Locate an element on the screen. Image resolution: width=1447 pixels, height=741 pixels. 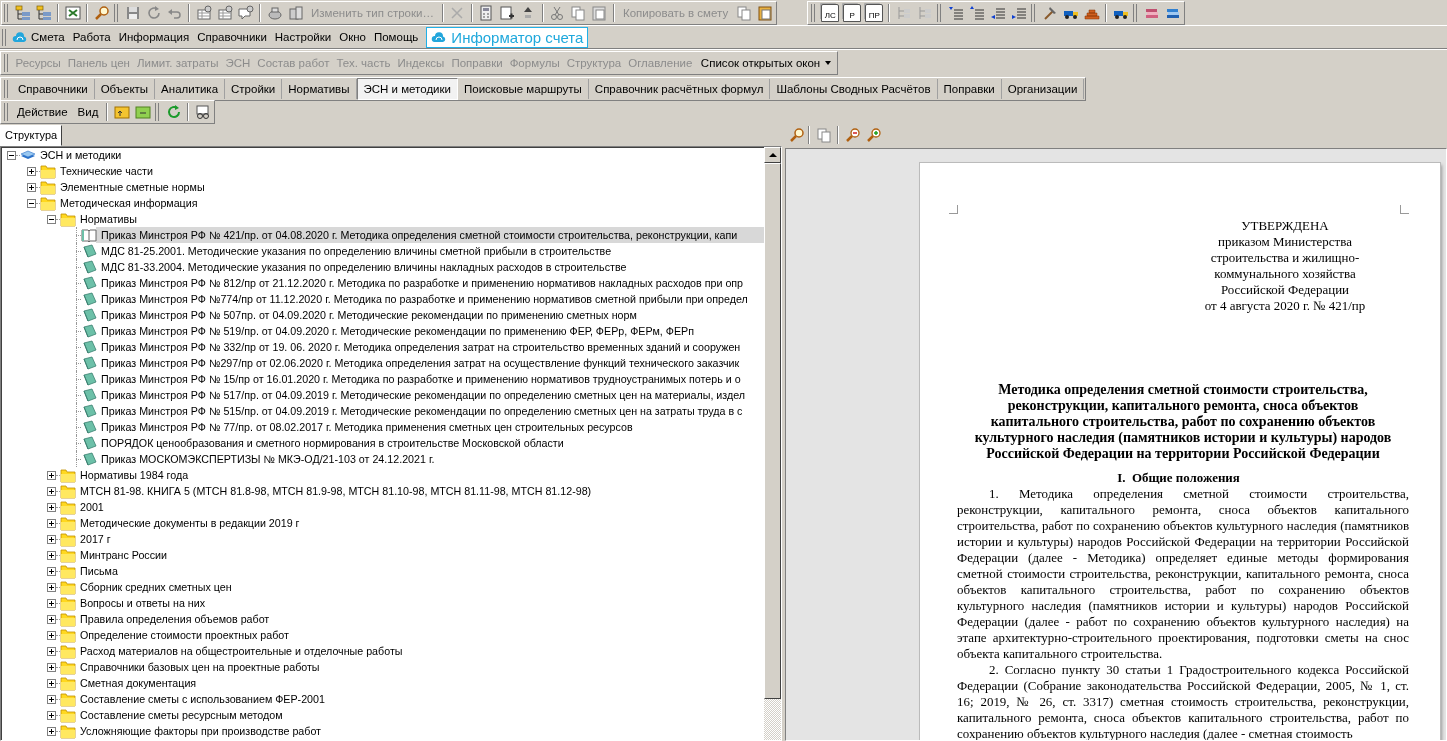
estimate-type-button: ЛС is located at coordinates (830, 12).